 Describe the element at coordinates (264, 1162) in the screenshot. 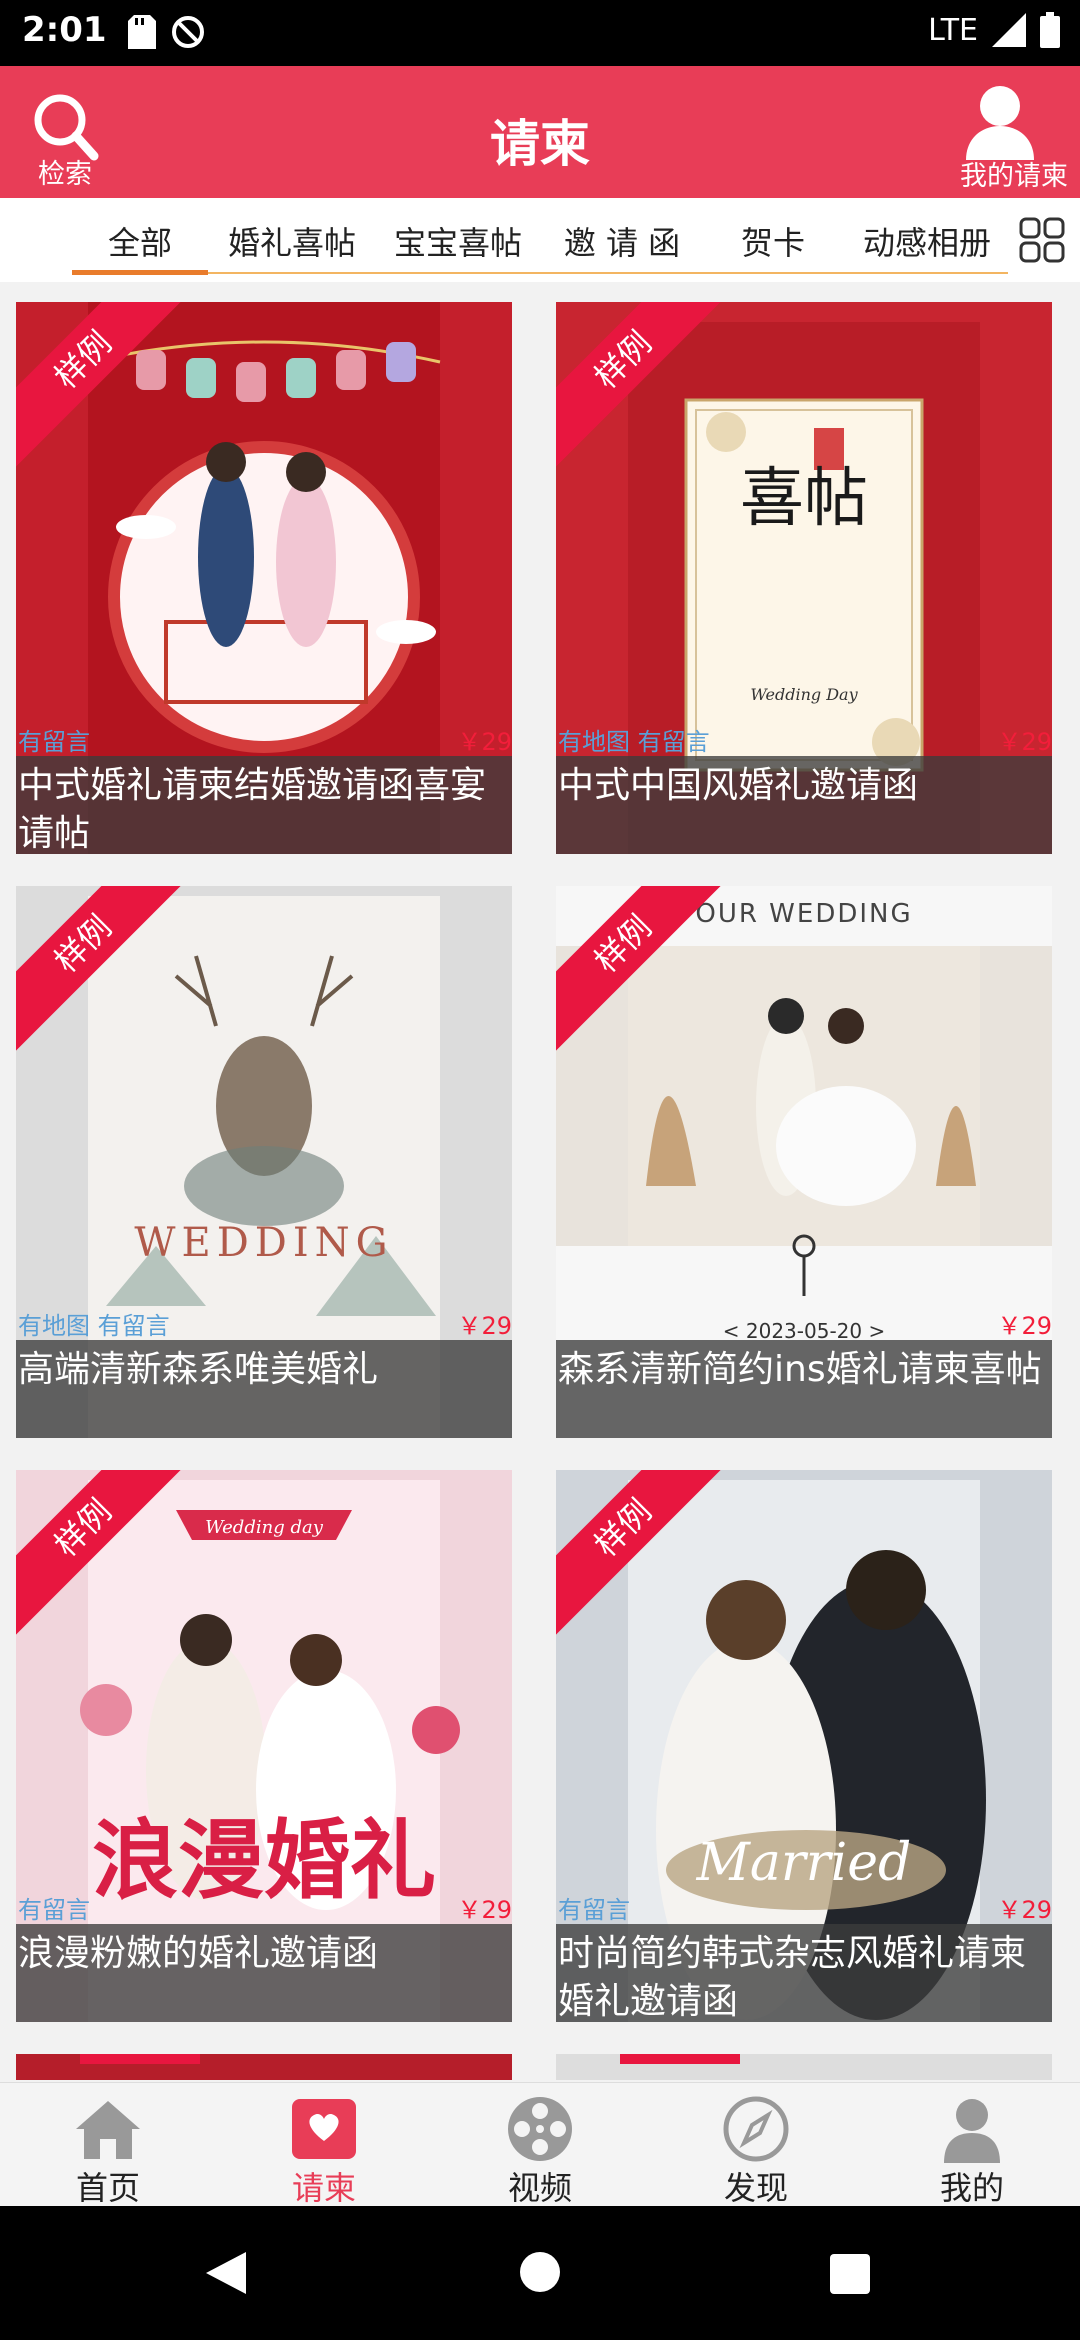

I see `template-card: WEDDING 样例 有地图 有留言 ￥29 高端清新森系唯美婚礼` at that location.